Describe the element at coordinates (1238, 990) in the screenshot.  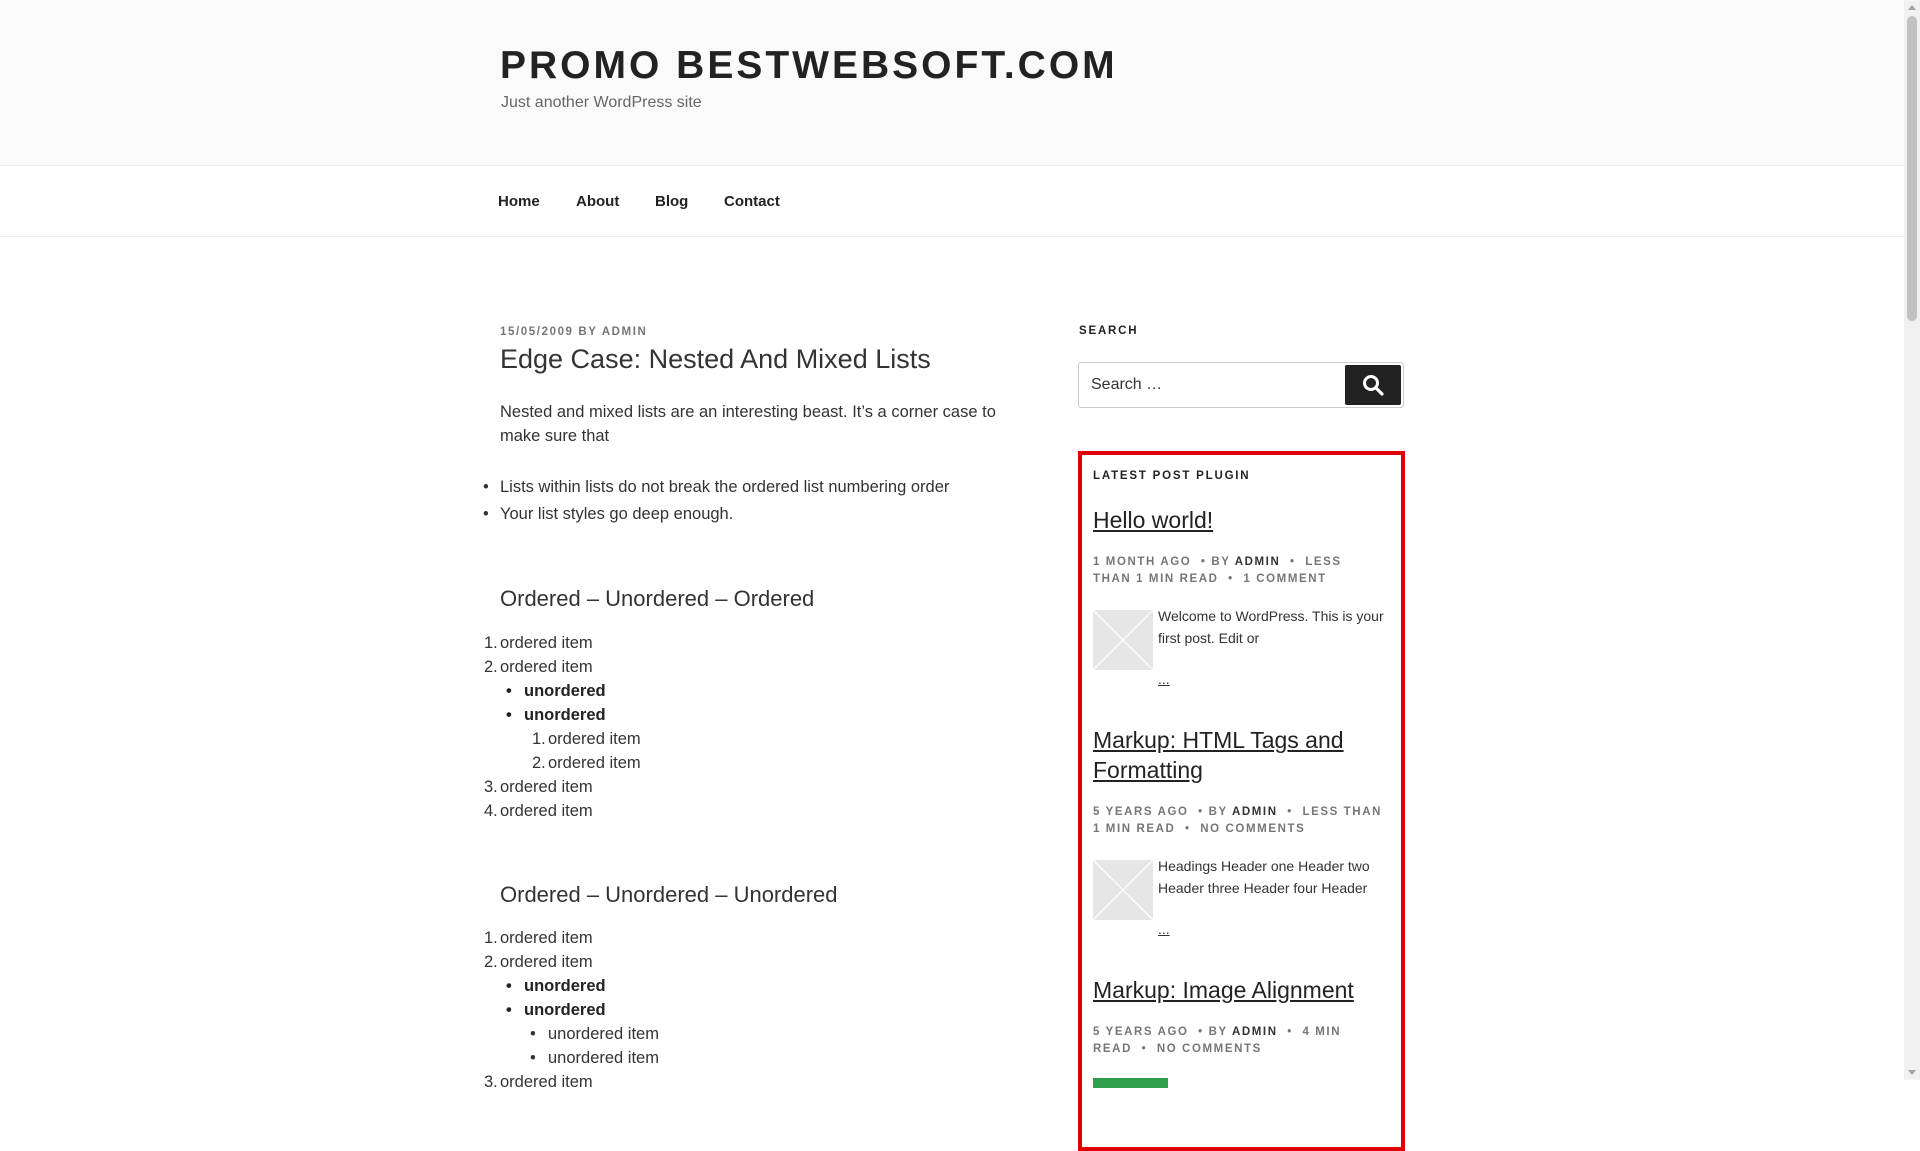
I see `latest-post-title: Markup: Image Alignment` at that location.